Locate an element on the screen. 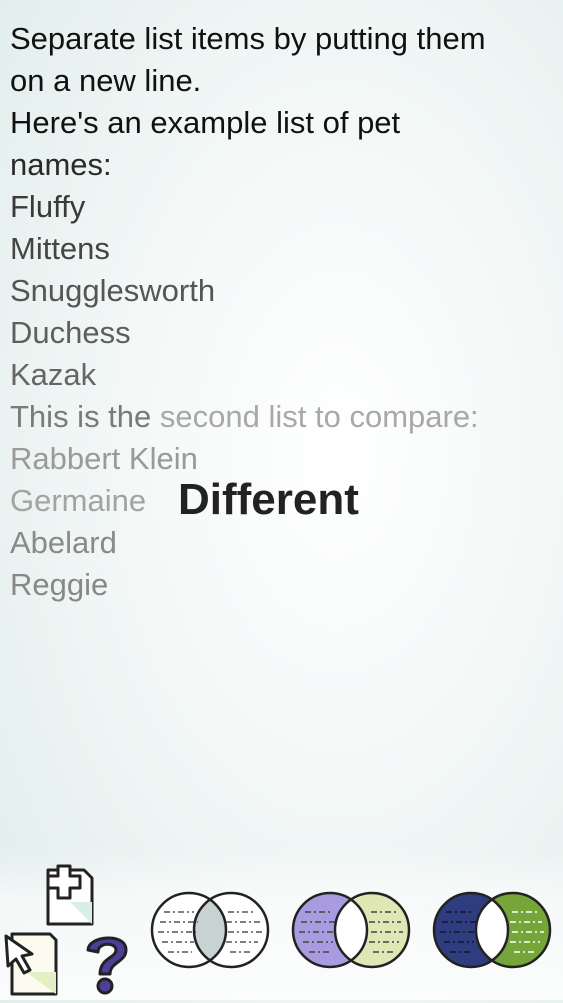 Image resolution: width=563 pixels, height=1003 pixels. venn-difference-icon is located at coordinates (351, 930).